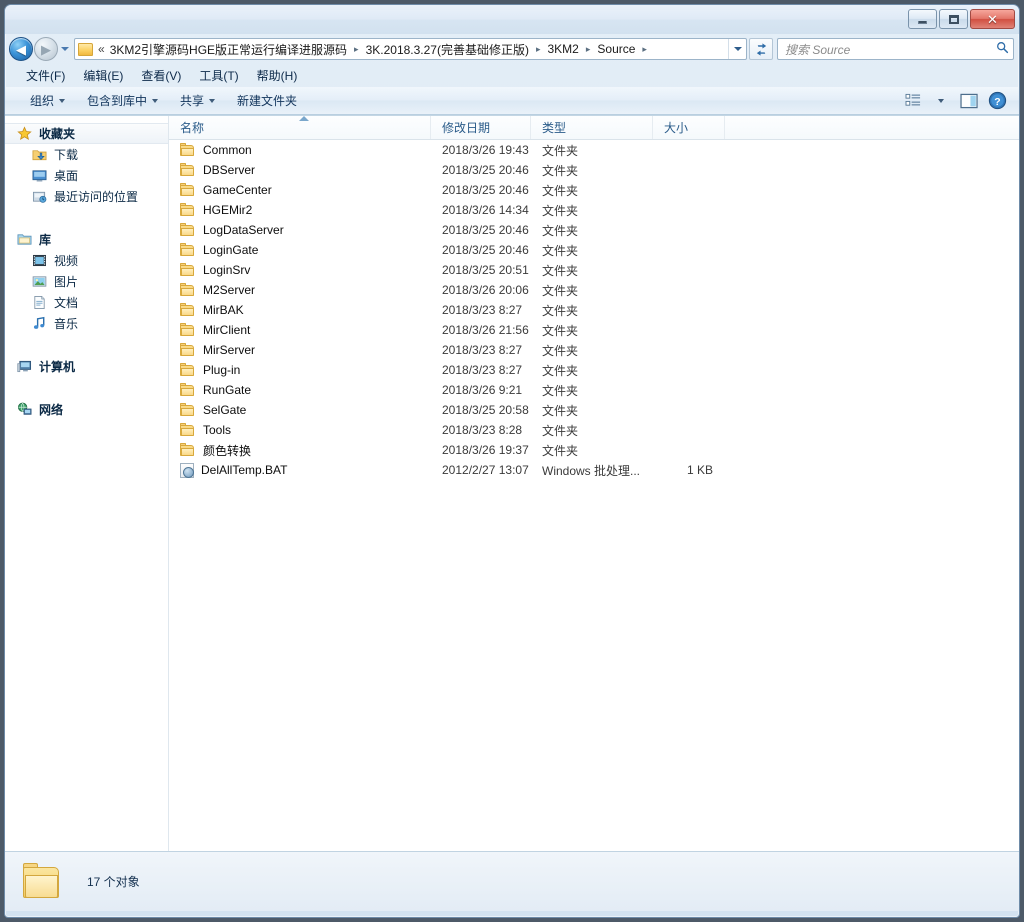  I want to click on forward-button: ▶, so click(46, 49).